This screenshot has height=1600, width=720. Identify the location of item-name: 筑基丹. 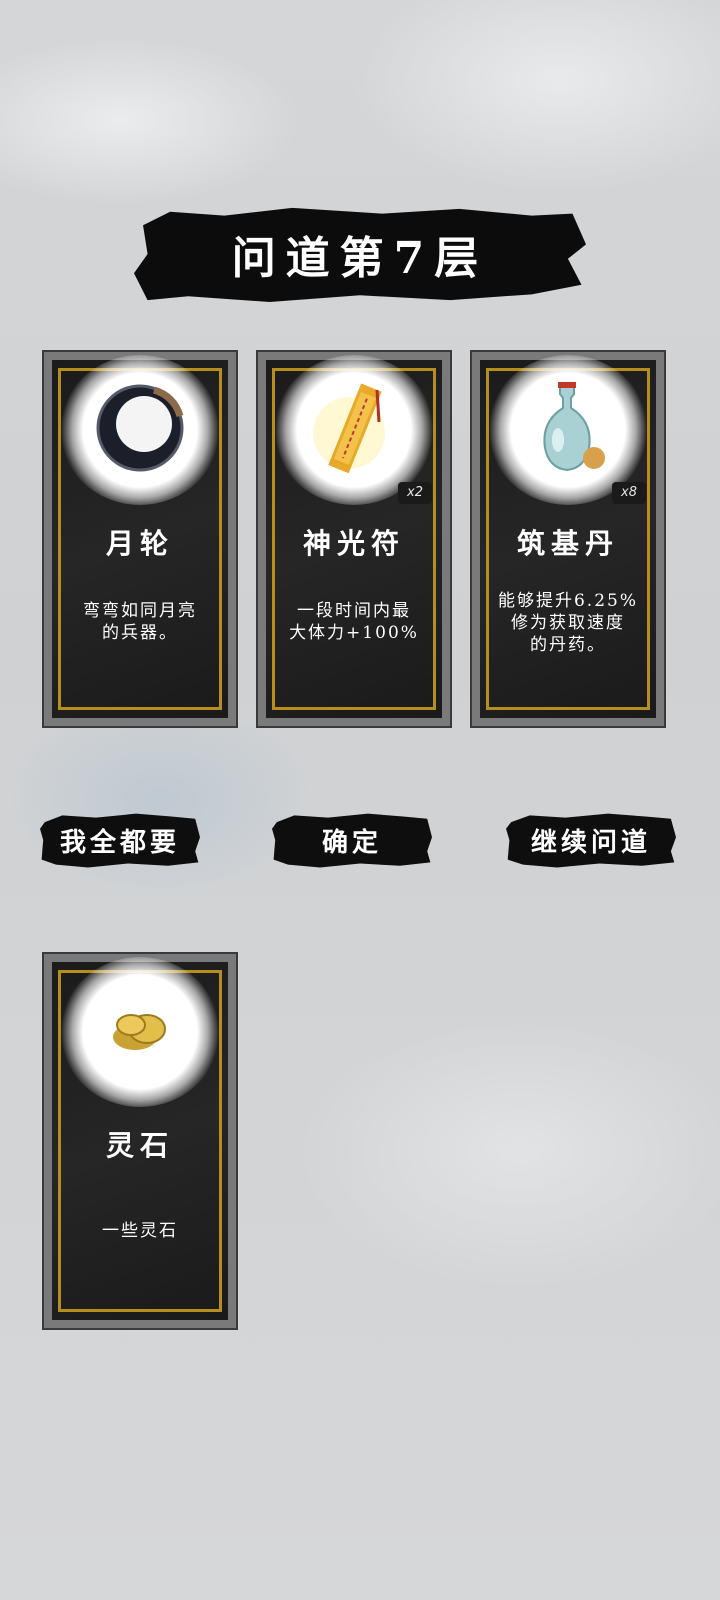
(567, 543).